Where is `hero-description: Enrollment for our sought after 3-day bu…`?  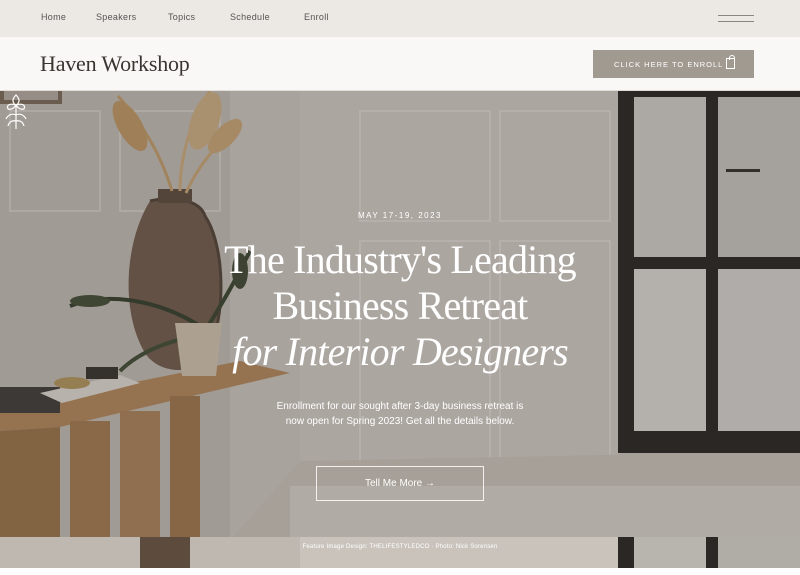 hero-description: Enrollment for our sought after 3-day bu… is located at coordinates (400, 414).